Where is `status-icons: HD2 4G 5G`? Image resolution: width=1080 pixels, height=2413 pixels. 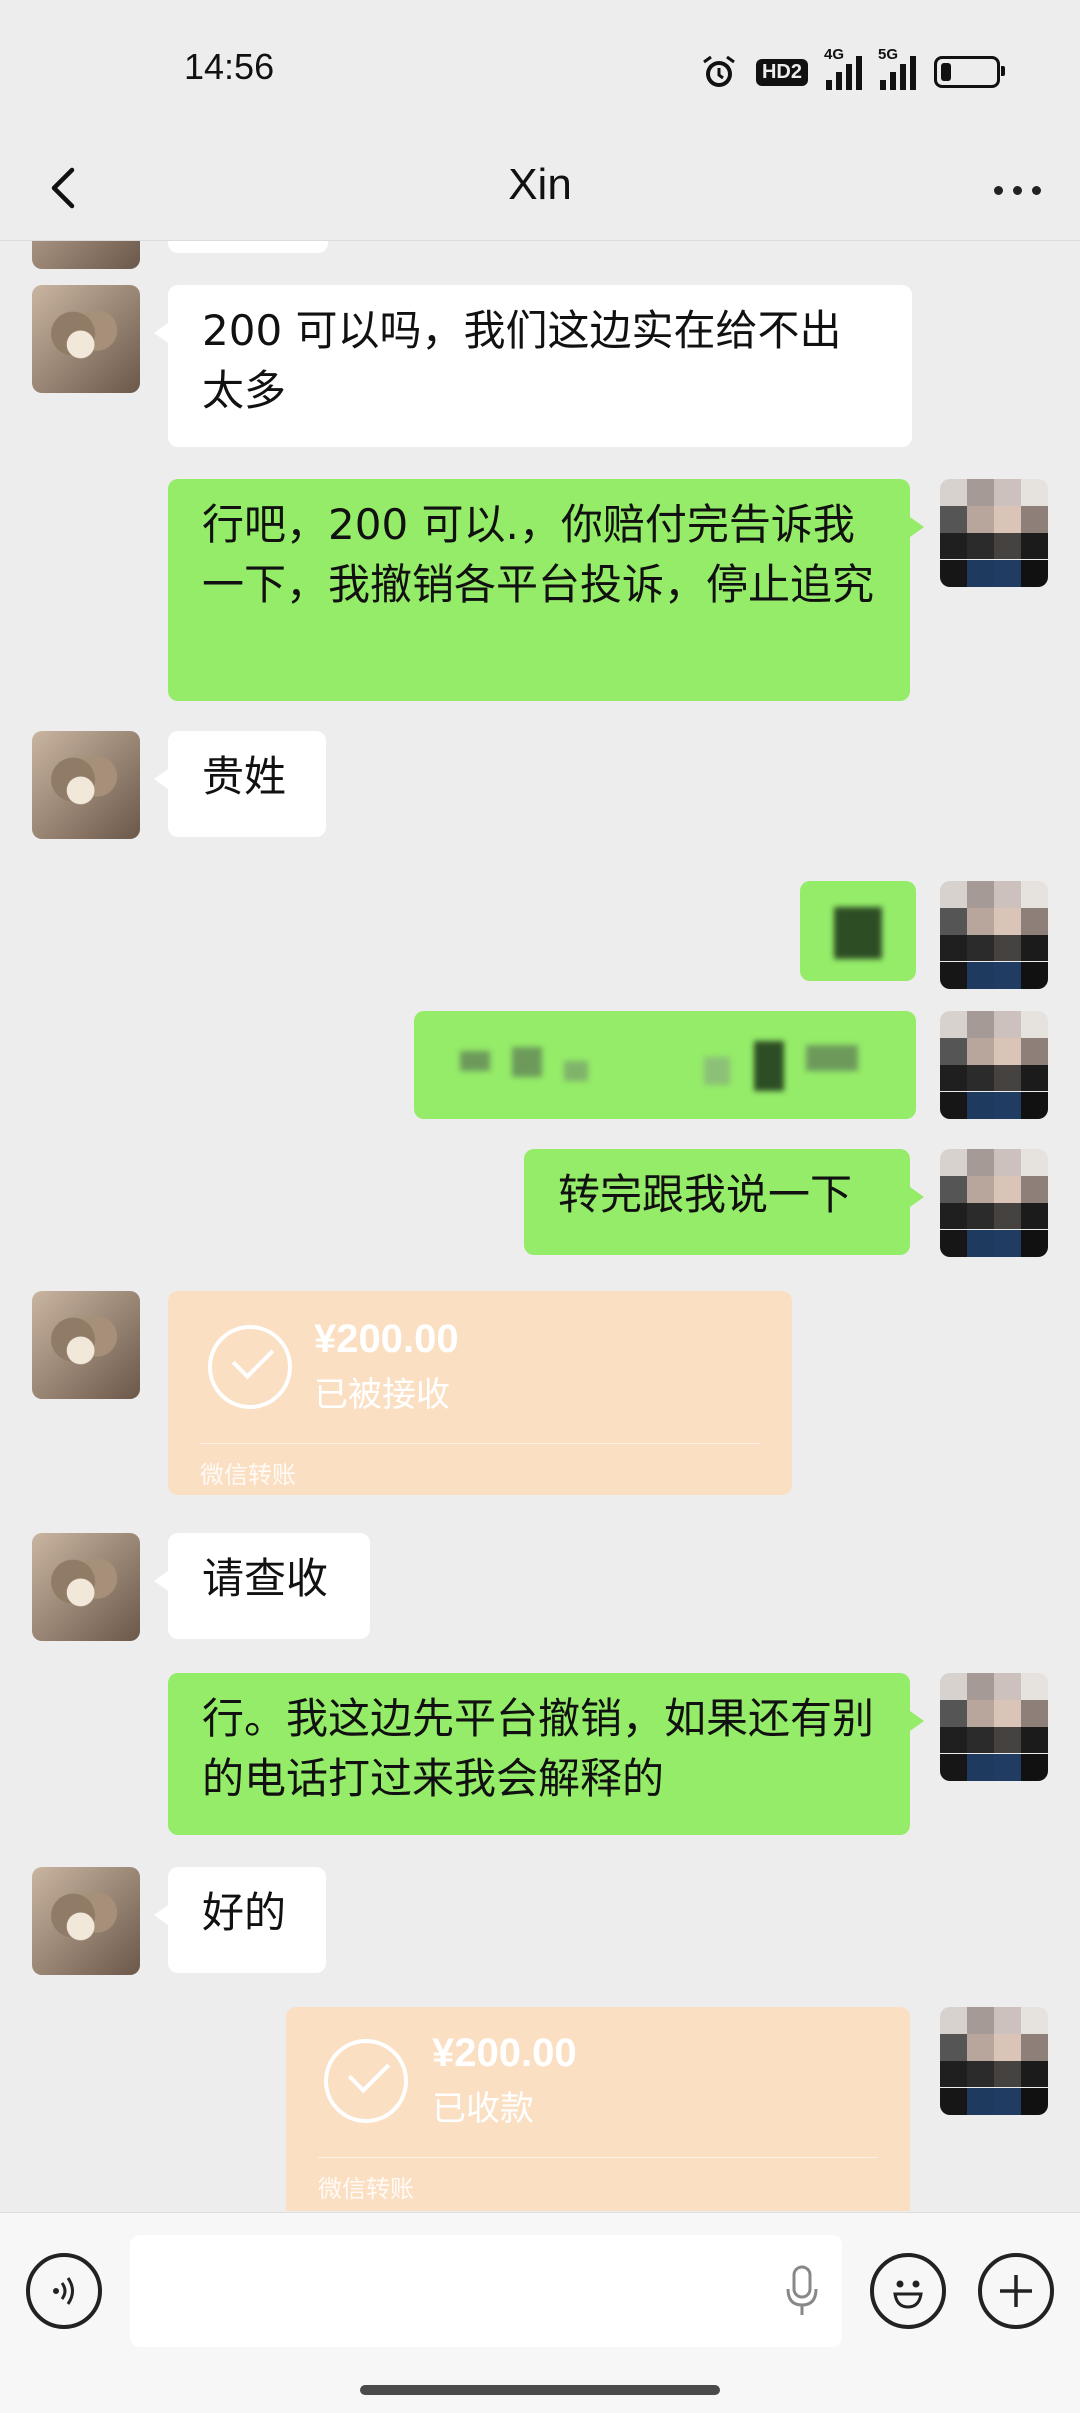
status-icons: HD2 4G 5G is located at coordinates (852, 70).